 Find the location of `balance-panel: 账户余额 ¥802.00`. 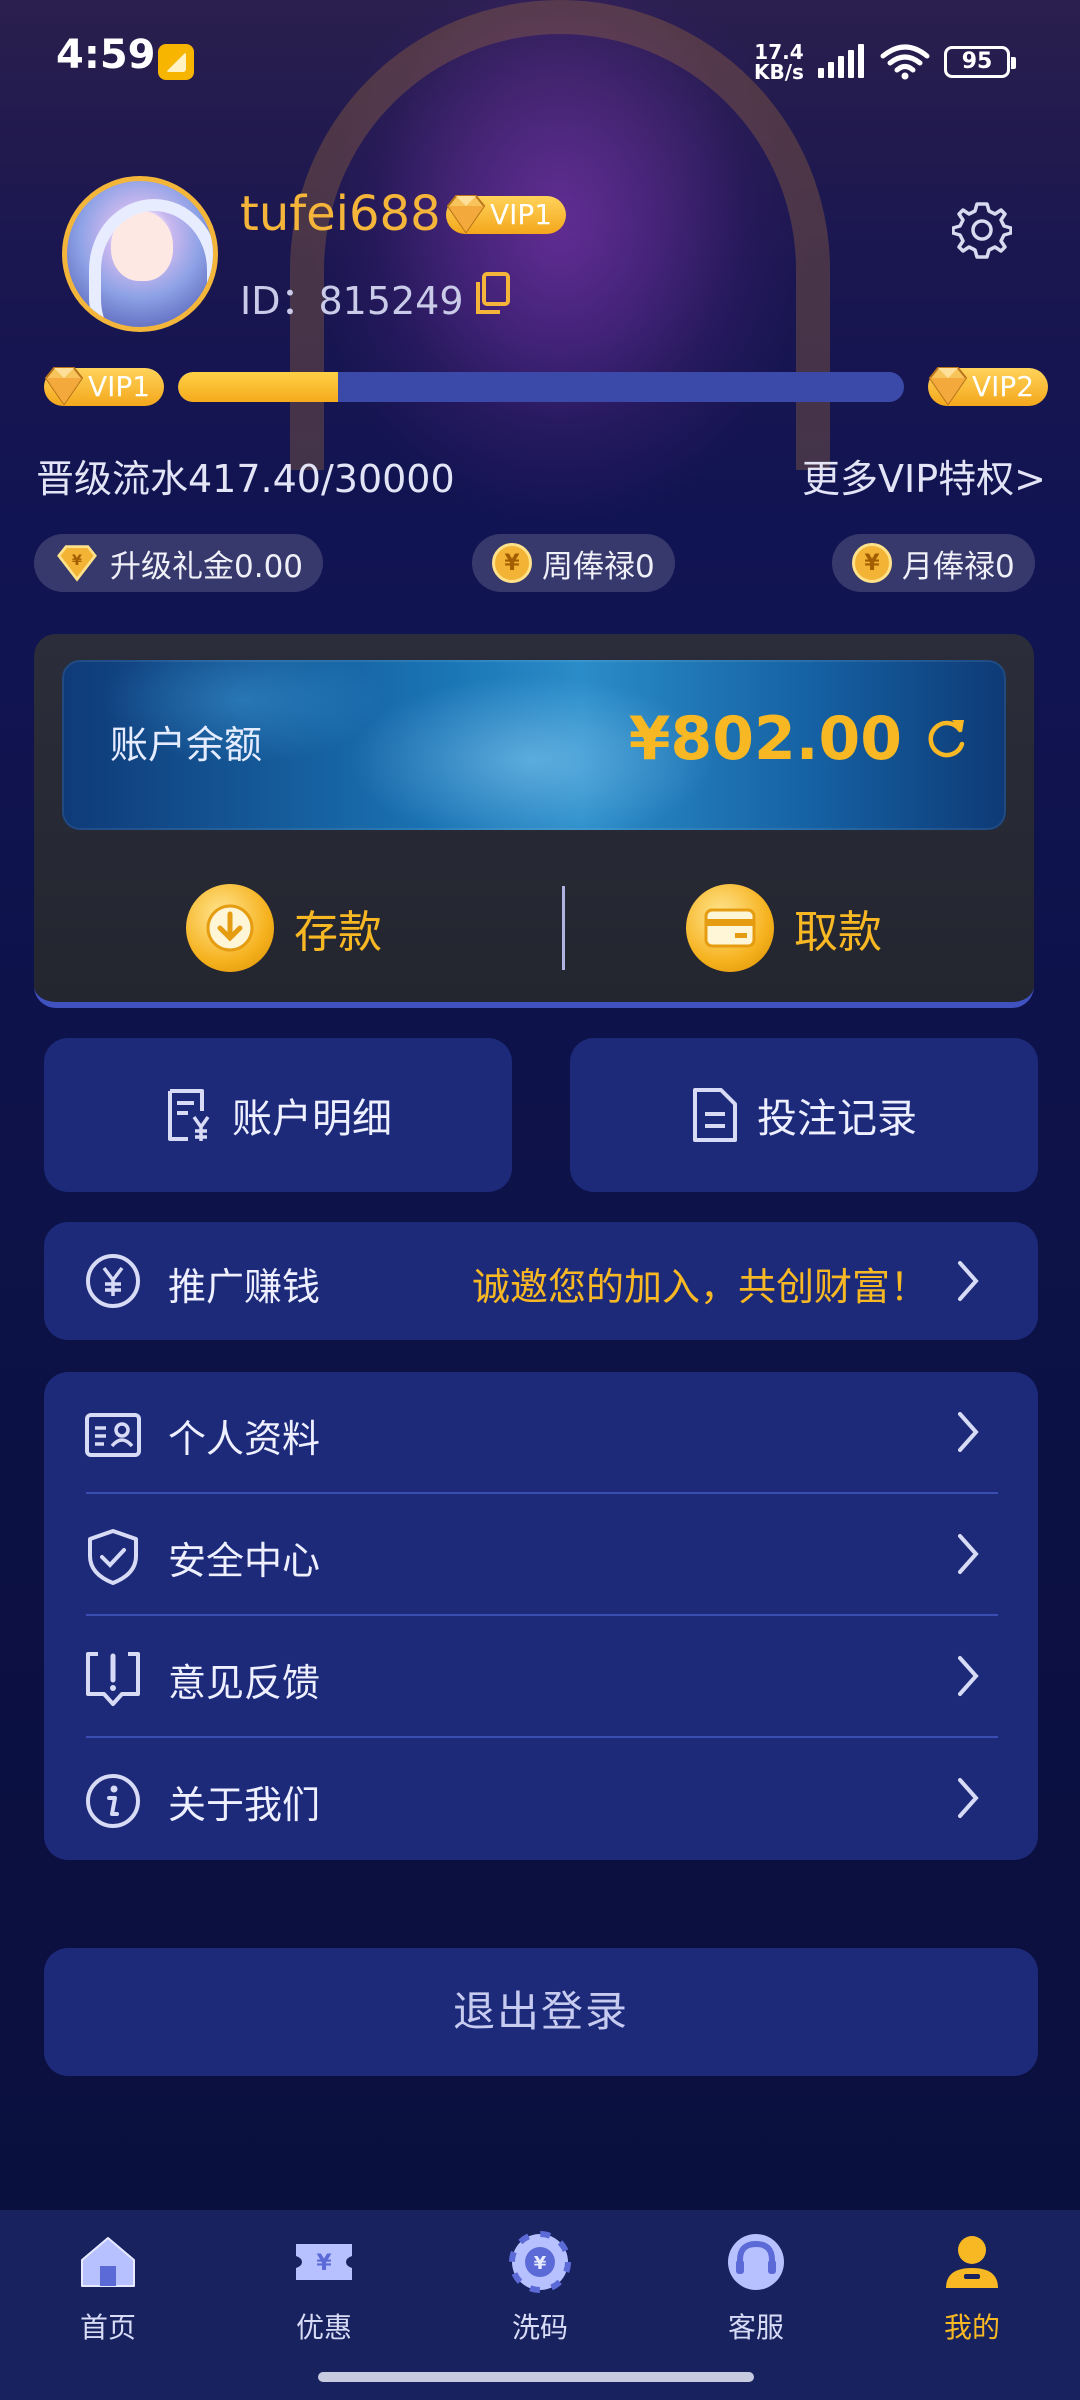

balance-panel: 账户余额 ¥802.00 is located at coordinates (534, 745).